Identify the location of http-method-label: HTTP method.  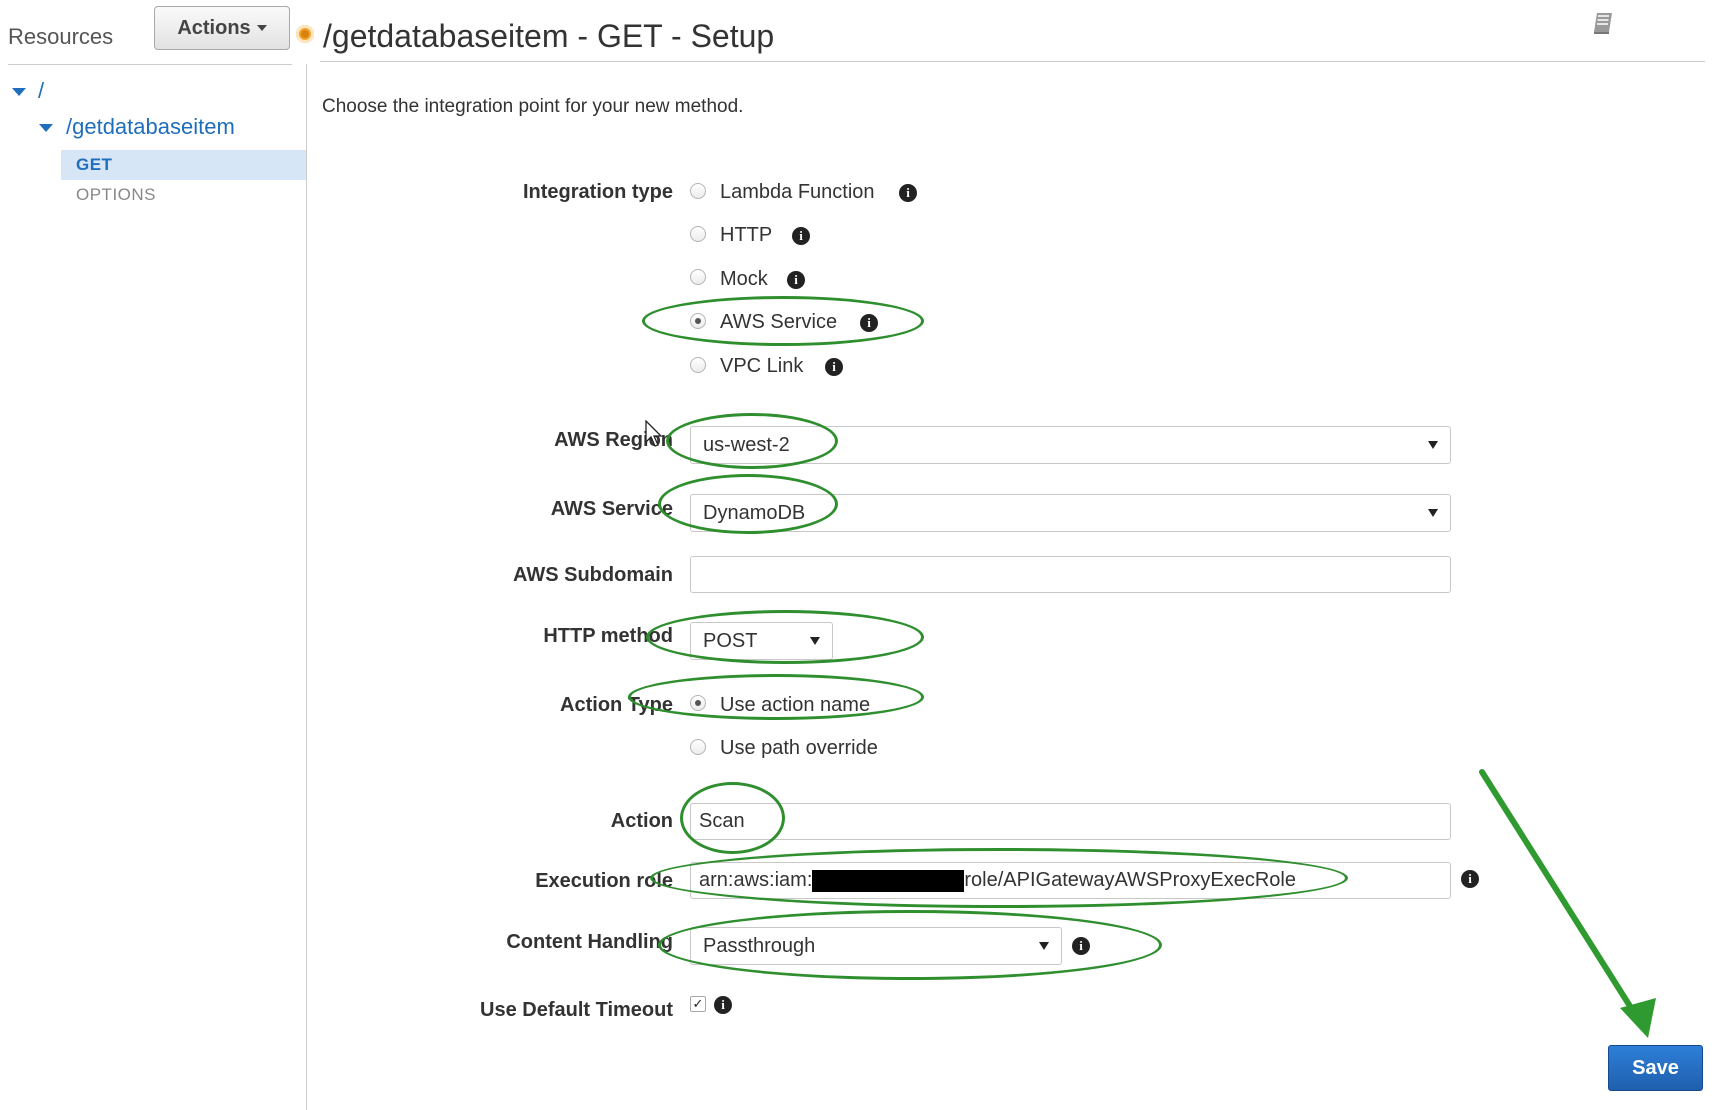
(608, 636).